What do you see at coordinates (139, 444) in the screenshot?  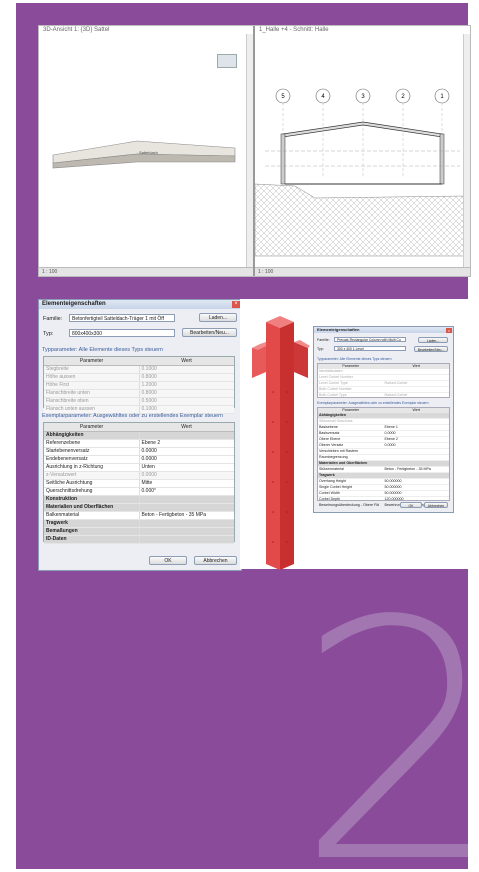 I see `table-row: Referenzebene Ebene 2` at bounding box center [139, 444].